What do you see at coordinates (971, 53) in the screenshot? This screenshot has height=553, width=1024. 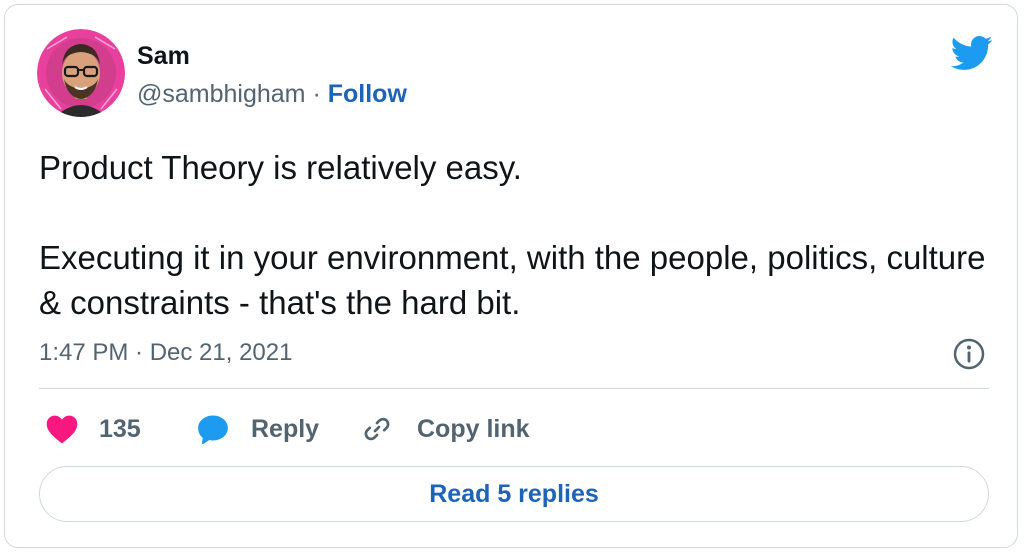 I see `twitter-bird-icon` at bounding box center [971, 53].